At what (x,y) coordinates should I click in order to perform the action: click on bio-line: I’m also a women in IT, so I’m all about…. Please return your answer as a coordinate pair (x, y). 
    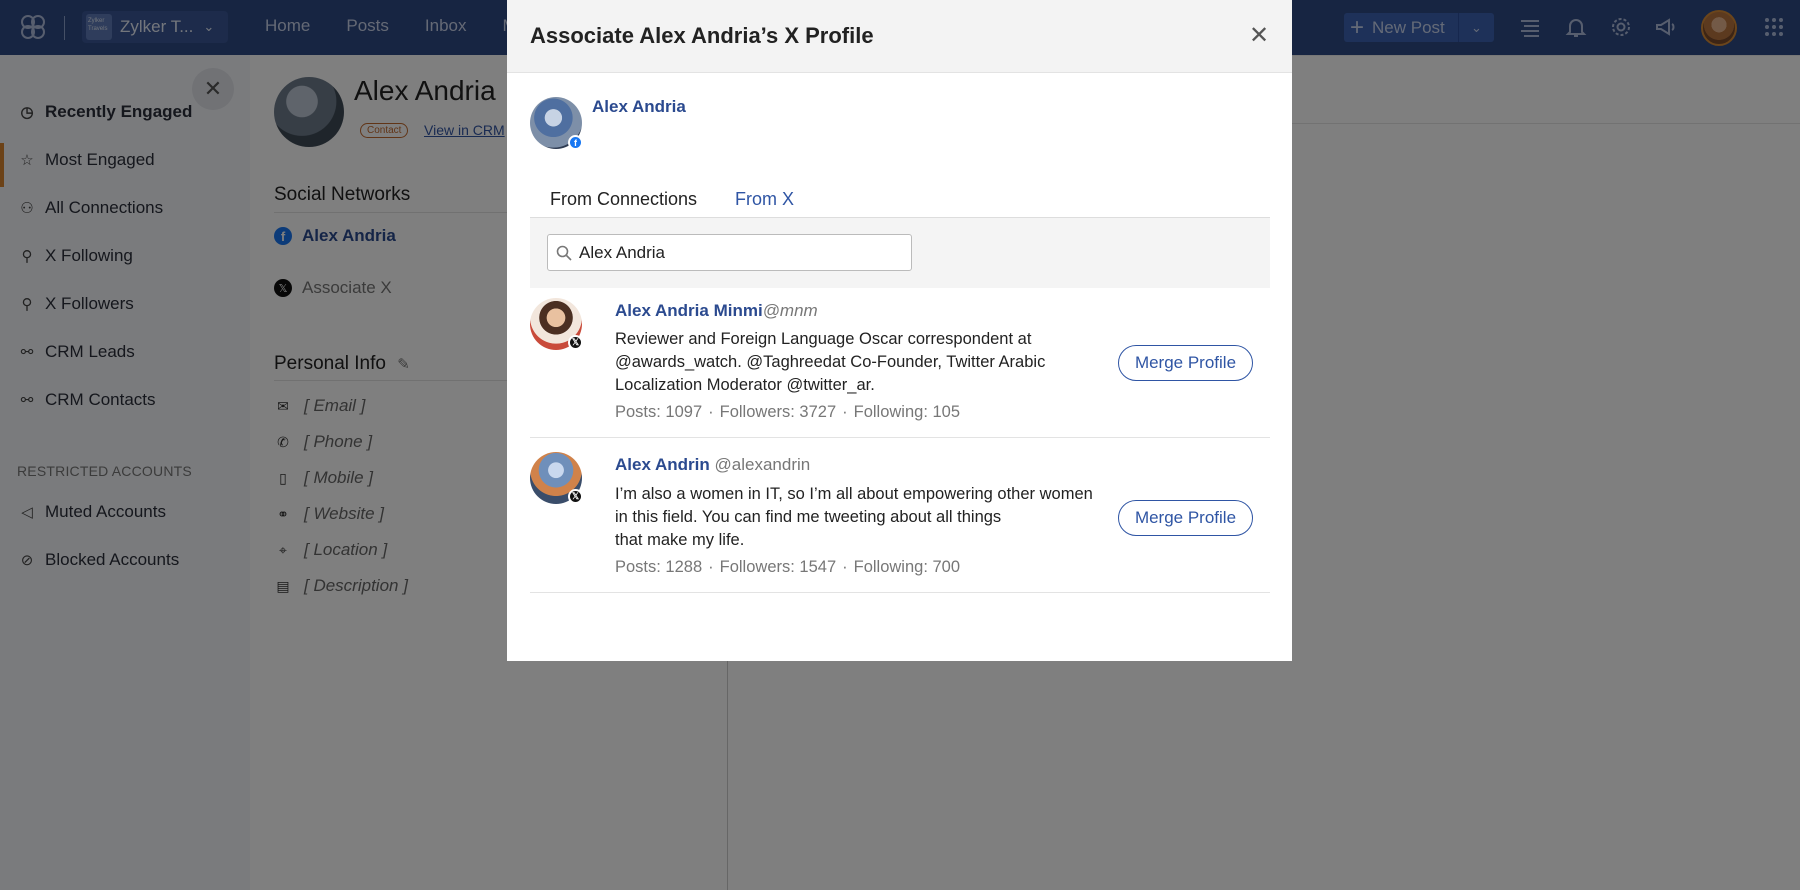
    Looking at the image, I should click on (854, 494).